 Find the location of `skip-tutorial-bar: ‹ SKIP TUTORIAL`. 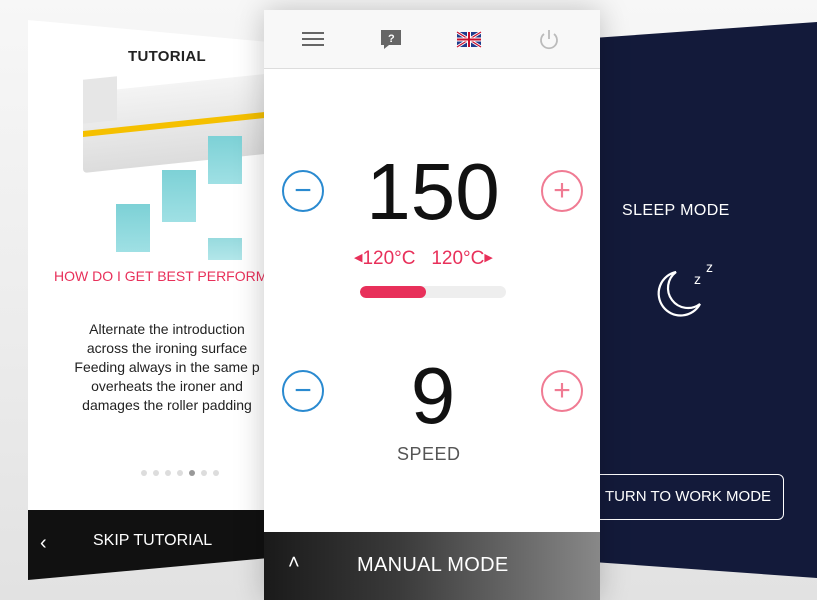

skip-tutorial-bar: ‹ SKIP TUTORIAL is located at coordinates (150, 545).